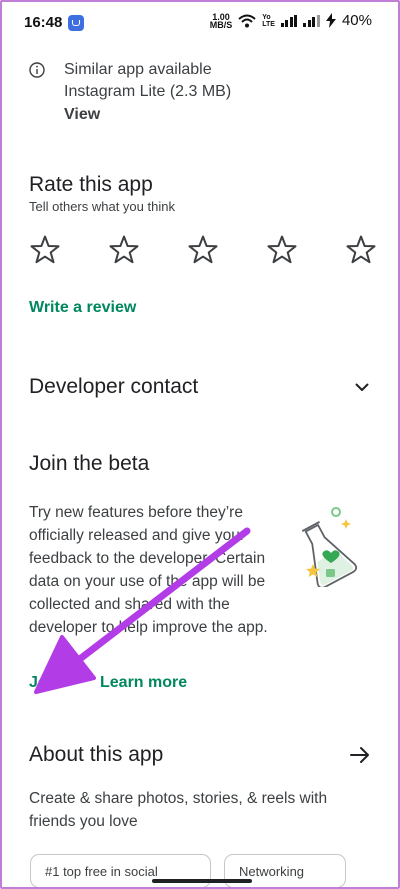  Describe the element at coordinates (221, 24) in the screenshot. I see `network-speed-unit: MB/S` at that location.